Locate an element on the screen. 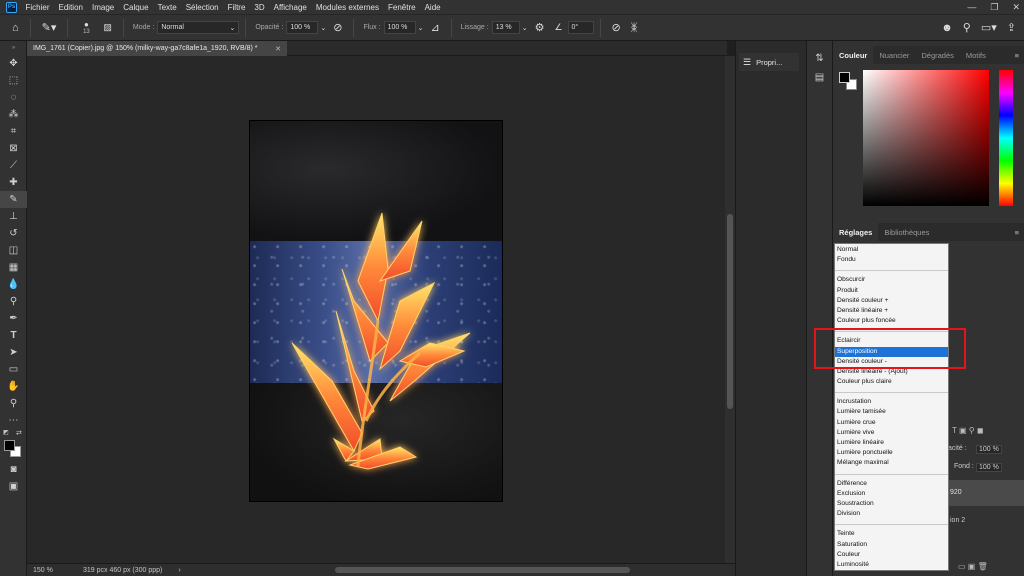 The width and height of the screenshot is (1024, 576). flow-chevron-icon: ⌄ is located at coordinates (421, 28).